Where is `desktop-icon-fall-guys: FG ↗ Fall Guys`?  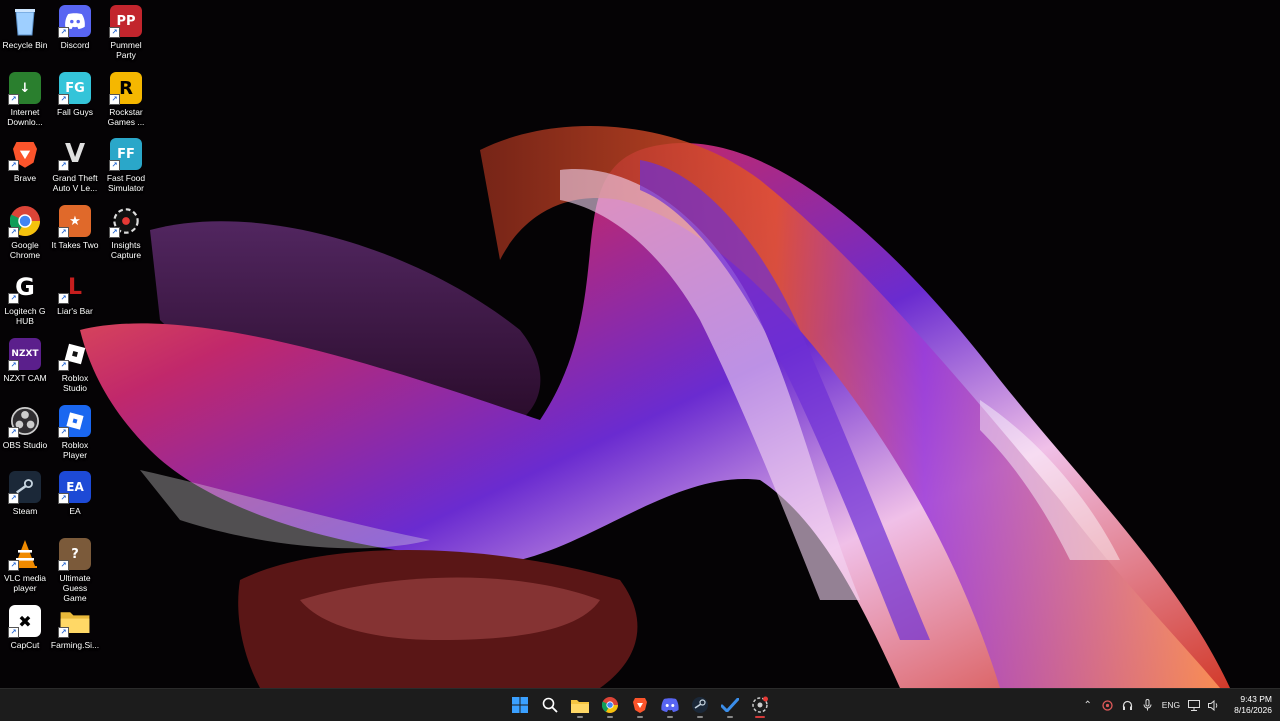
desktop-icon-fall-guys: FG ↗ Fall Guys is located at coordinates (75, 99).